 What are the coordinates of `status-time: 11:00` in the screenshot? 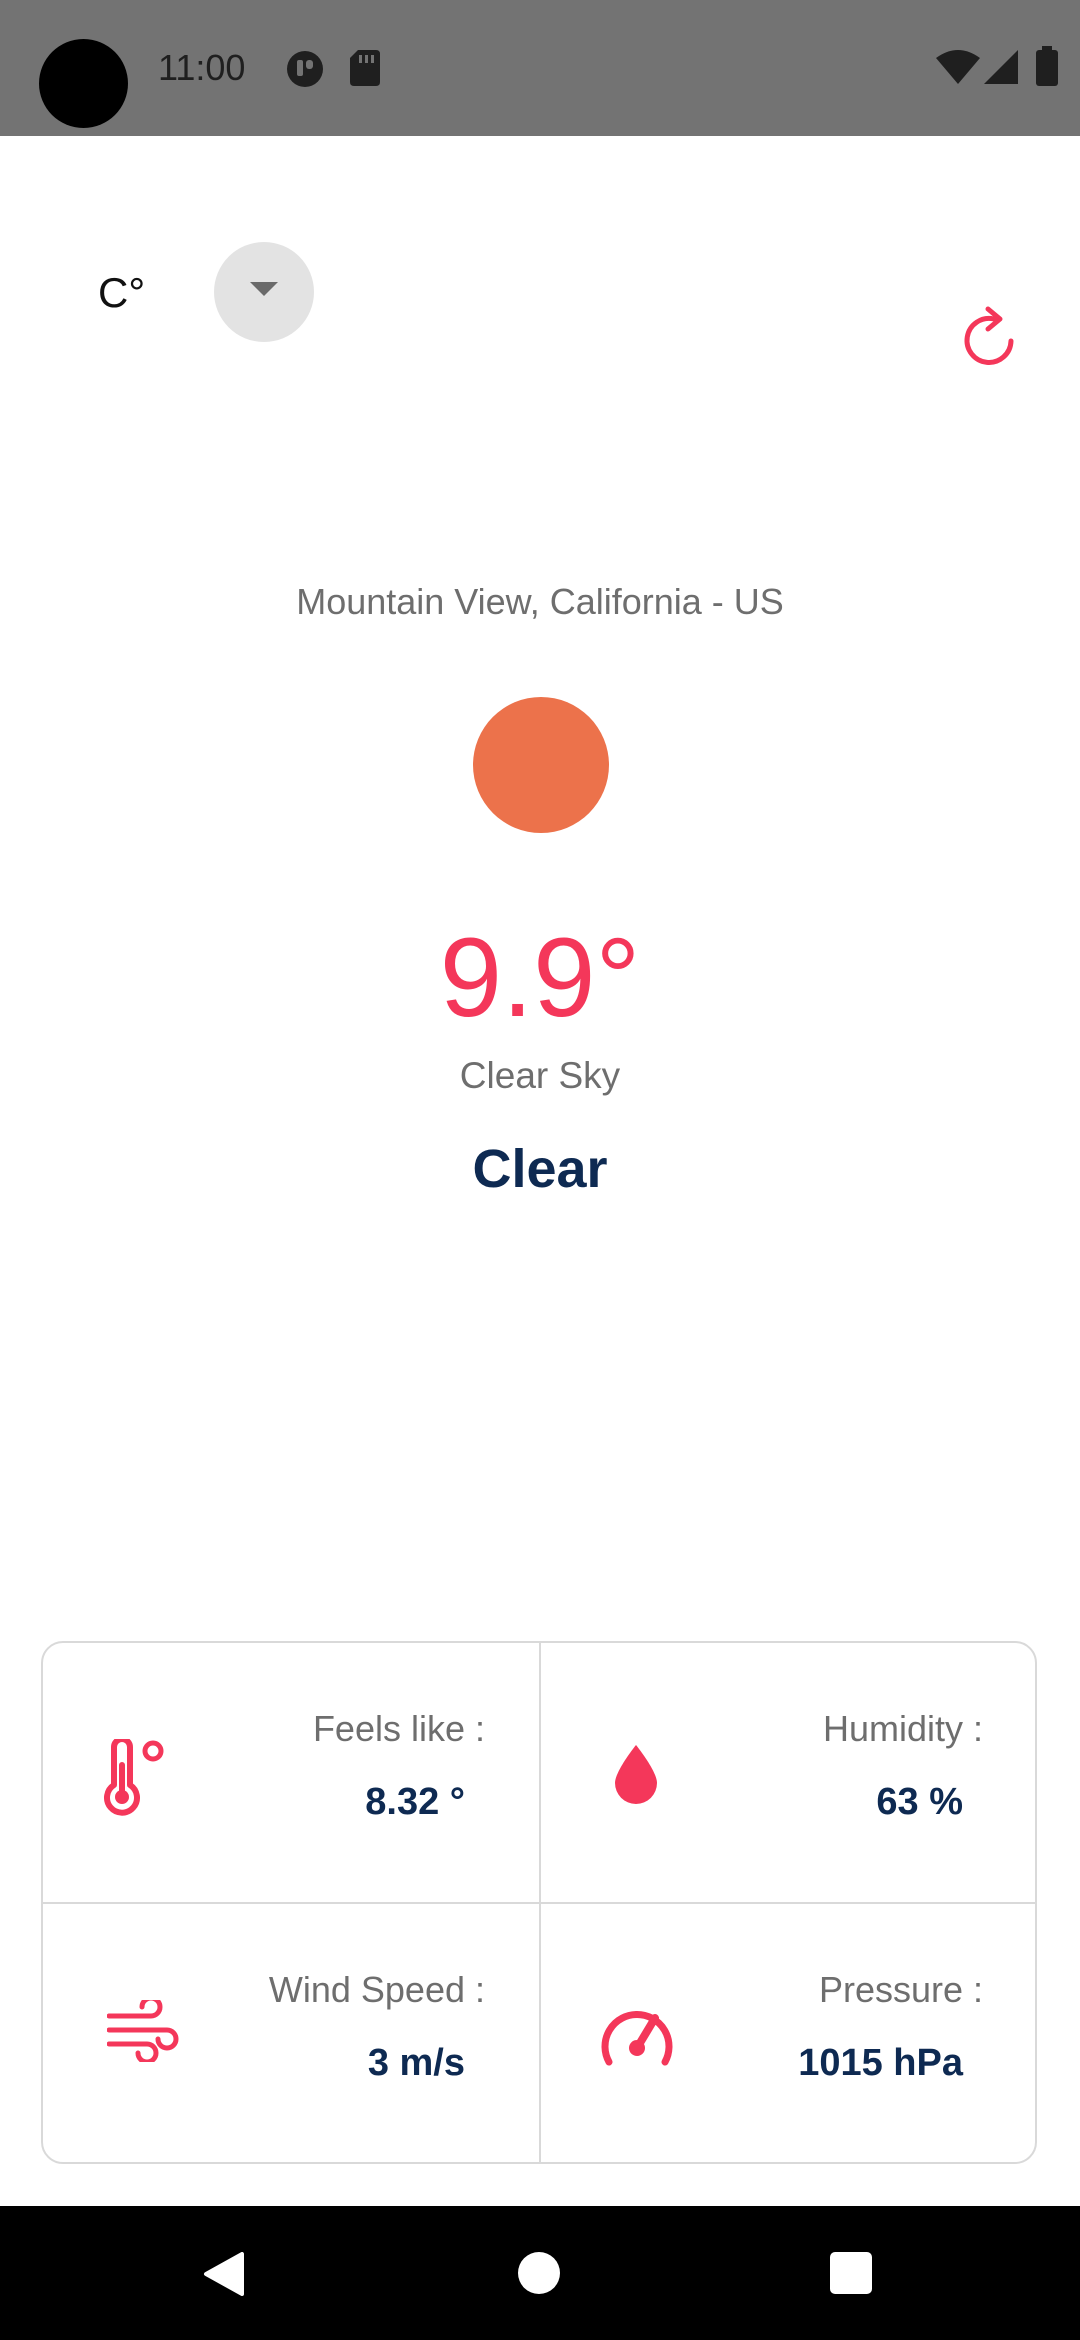 It's located at (202, 67).